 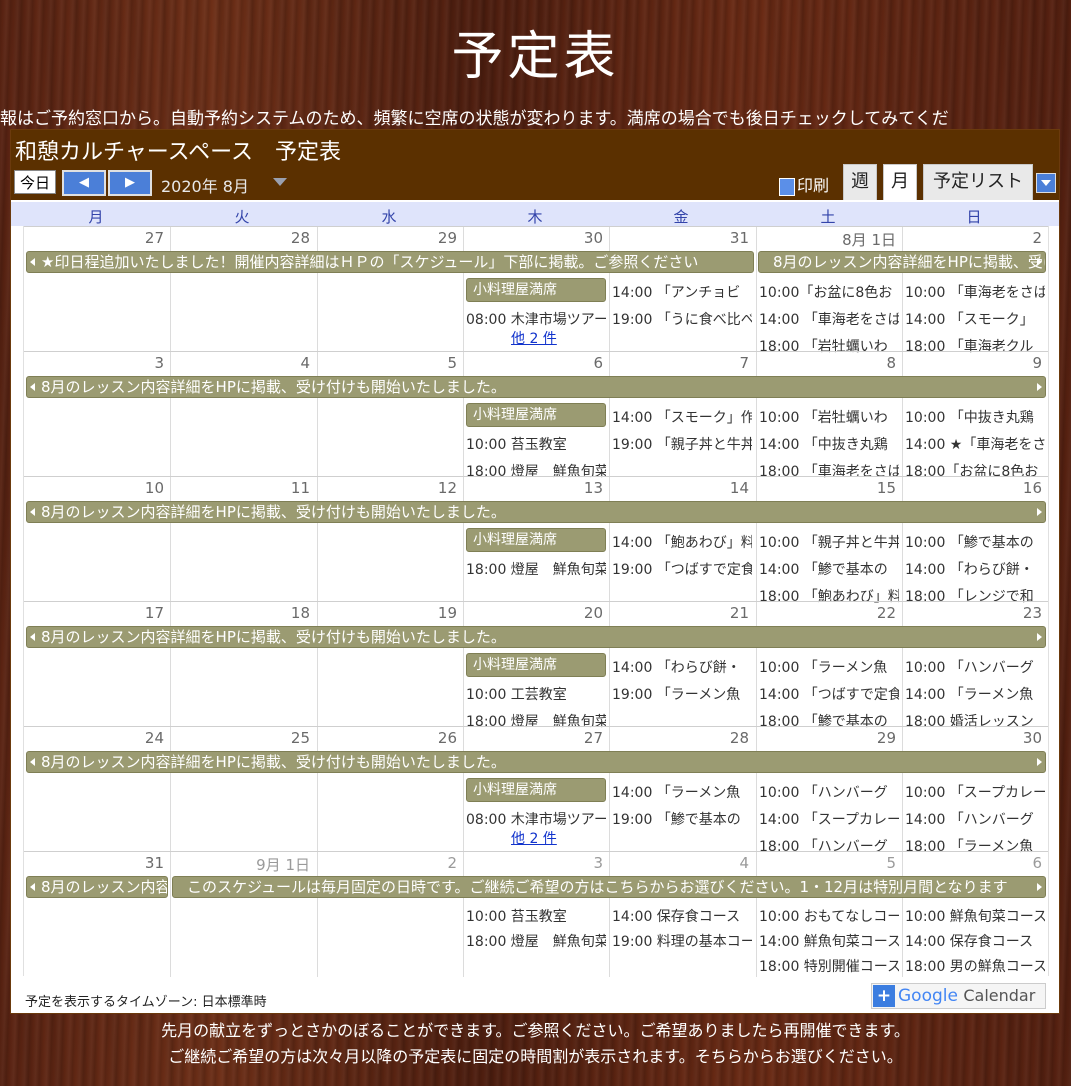 What do you see at coordinates (826, 239) in the screenshot?
I see `day-number: 8月 1日` at bounding box center [826, 239].